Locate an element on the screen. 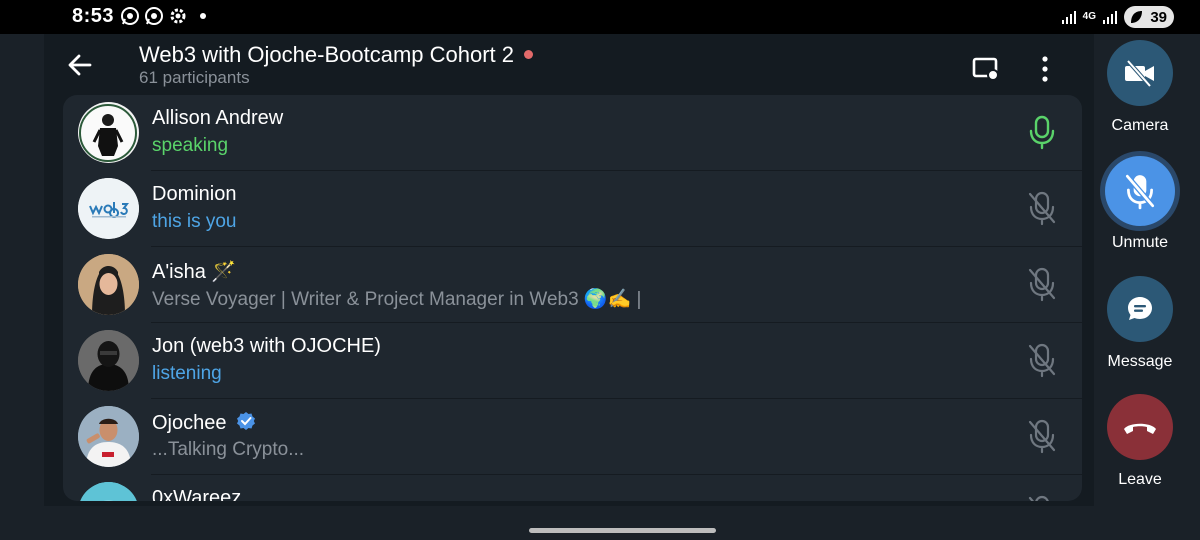  hijab-avatar-icon is located at coordinates (108, 284).